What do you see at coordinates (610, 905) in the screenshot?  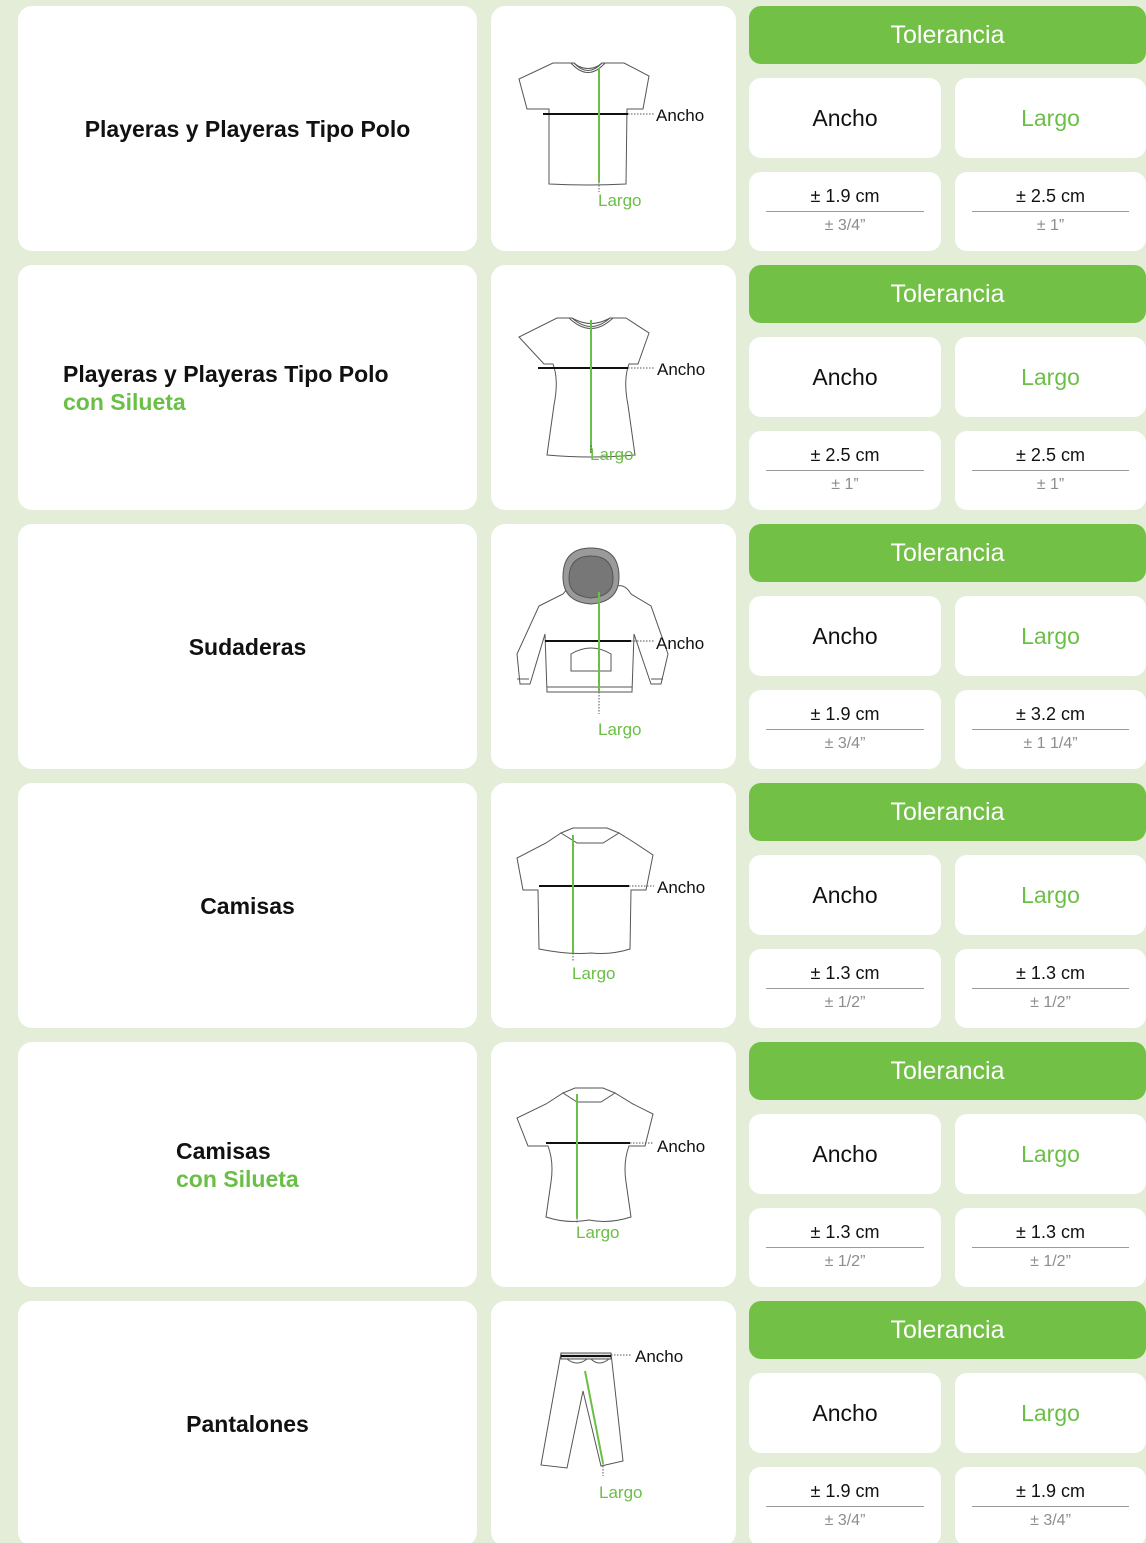 I see `shirt-icon: Ancho Largo` at bounding box center [610, 905].